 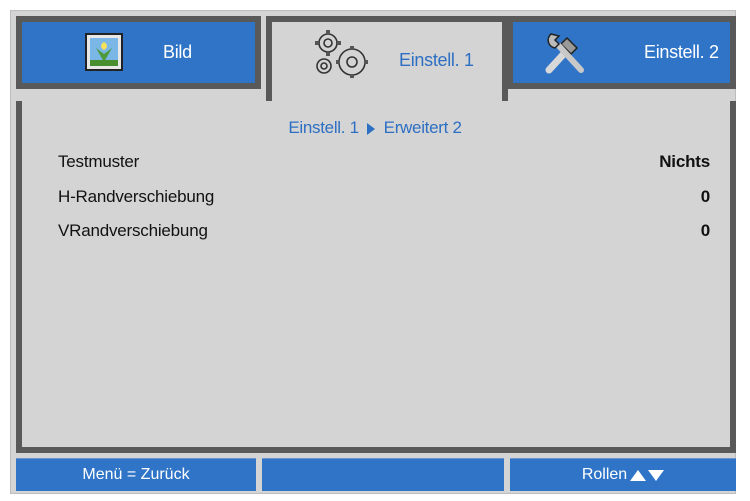 What do you see at coordinates (371, 128) in the screenshot?
I see `chevron-right-icon` at bounding box center [371, 128].